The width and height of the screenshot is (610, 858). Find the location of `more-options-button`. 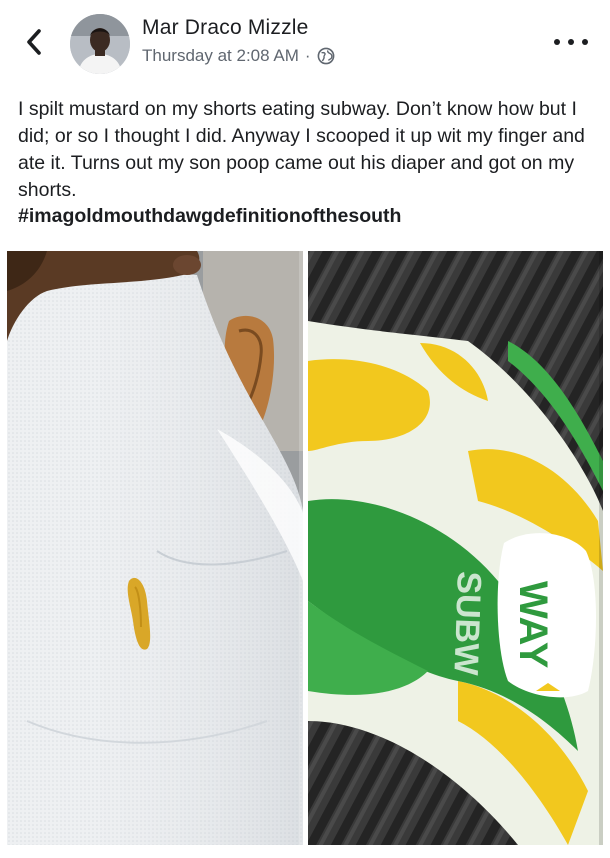

more-options-button is located at coordinates (571, 42).